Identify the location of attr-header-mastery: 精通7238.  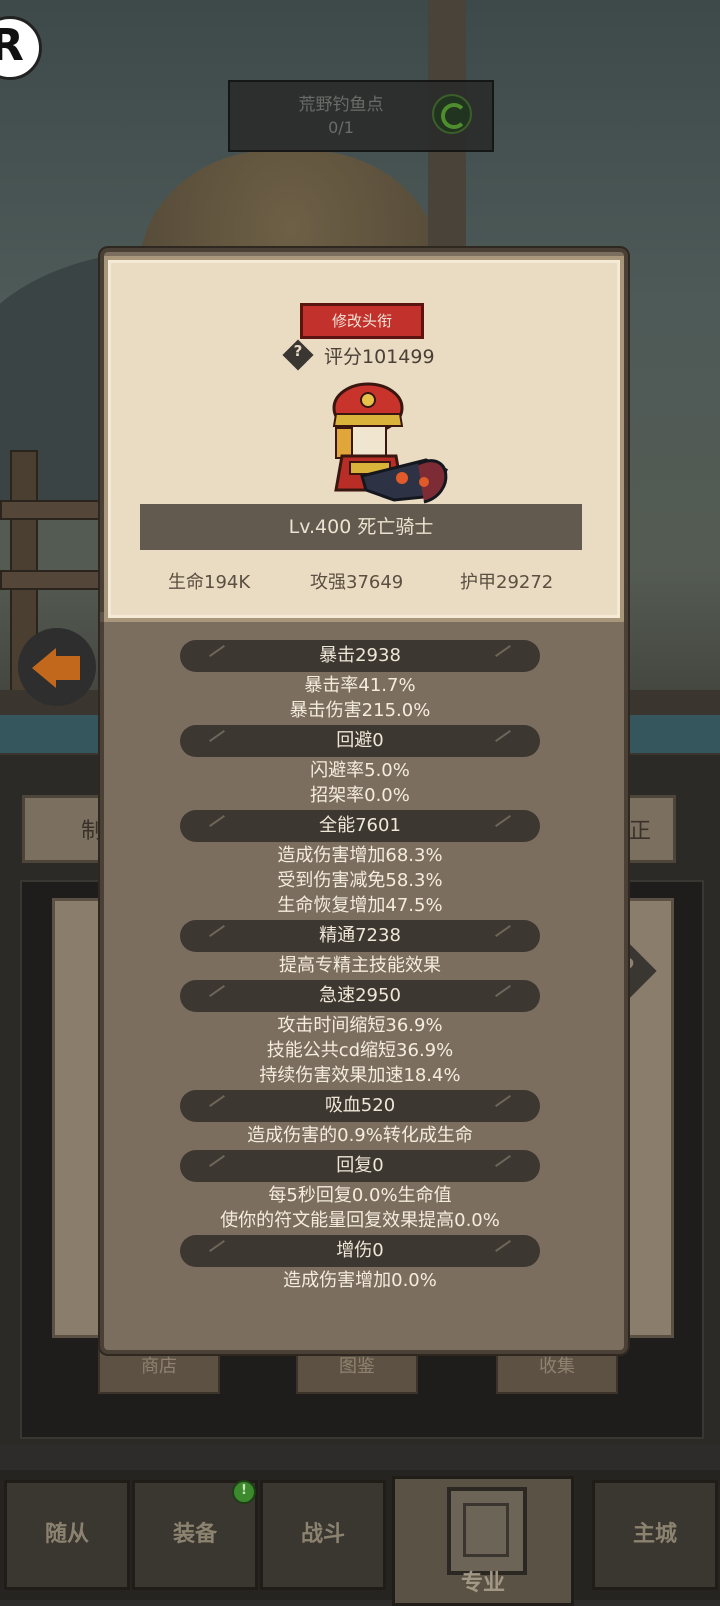
(360, 936).